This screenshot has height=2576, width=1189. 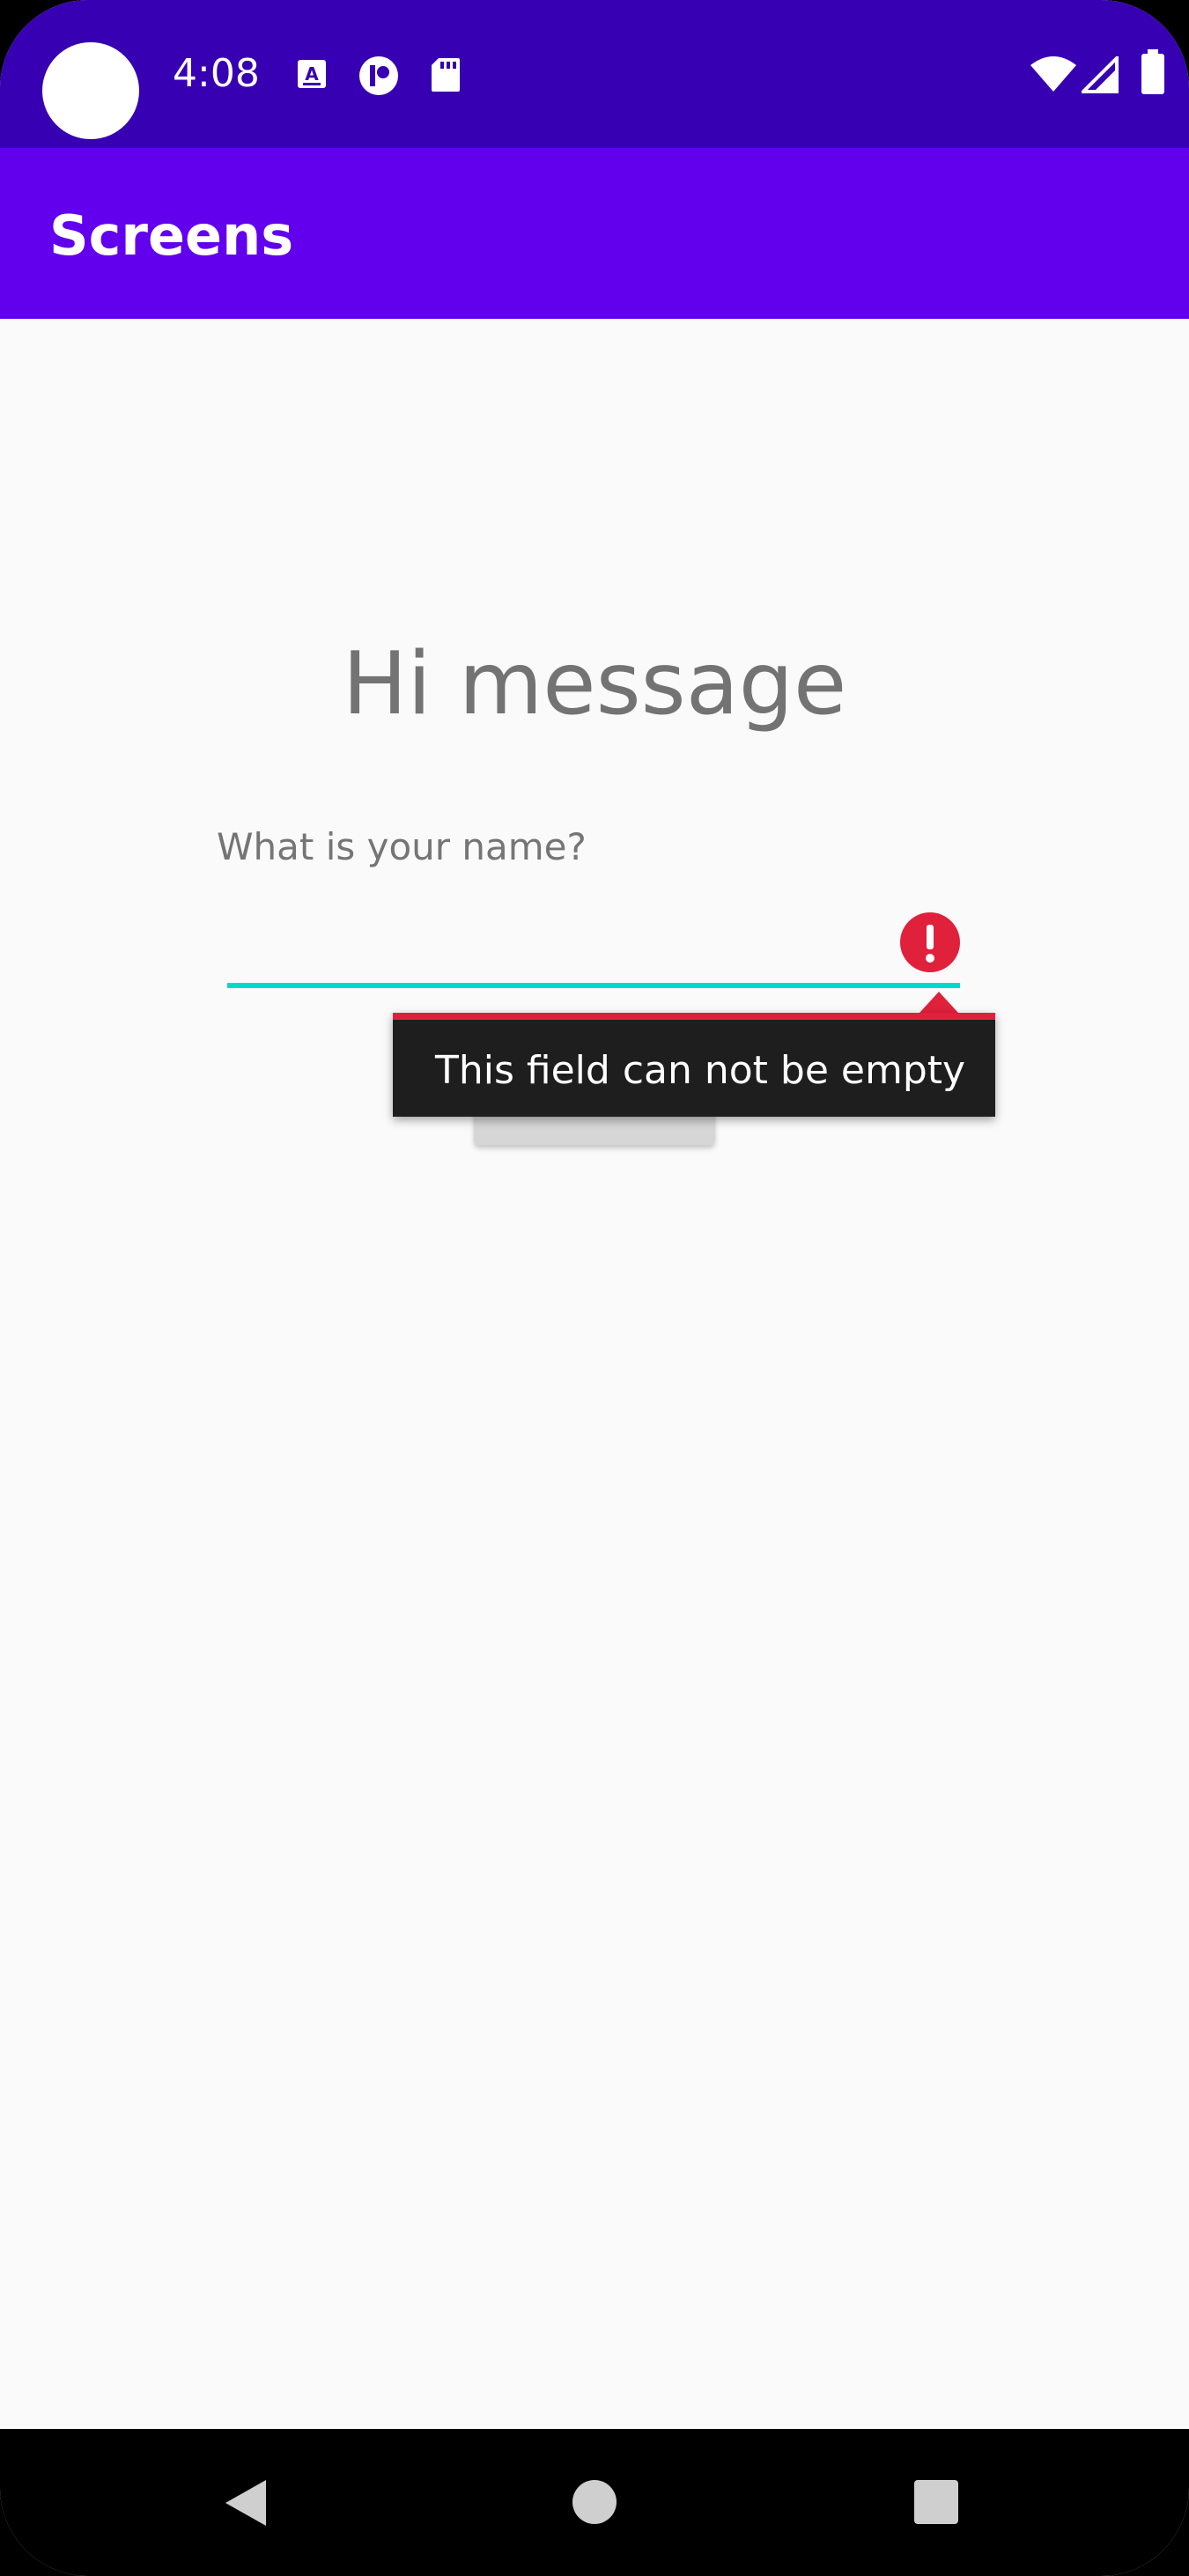 What do you see at coordinates (930, 942) in the screenshot?
I see `error-icon` at bounding box center [930, 942].